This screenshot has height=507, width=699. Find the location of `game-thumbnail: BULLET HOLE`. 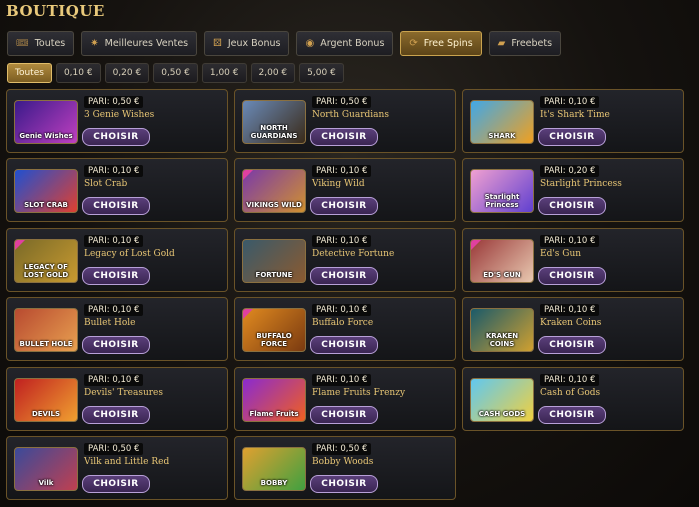

game-thumbnail: BULLET HOLE is located at coordinates (46, 330).